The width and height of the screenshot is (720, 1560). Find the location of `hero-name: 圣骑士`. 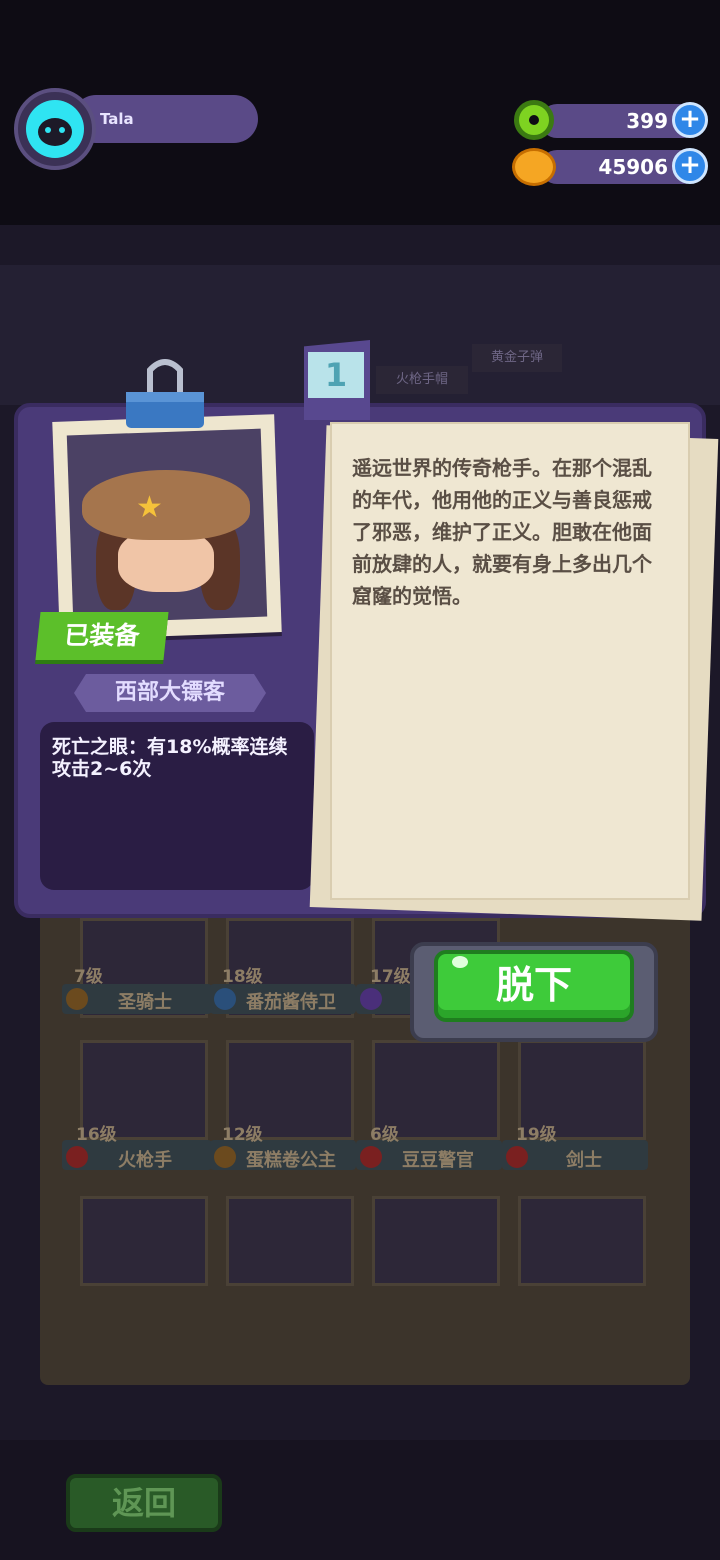

hero-name: 圣骑士 is located at coordinates (145, 1002).